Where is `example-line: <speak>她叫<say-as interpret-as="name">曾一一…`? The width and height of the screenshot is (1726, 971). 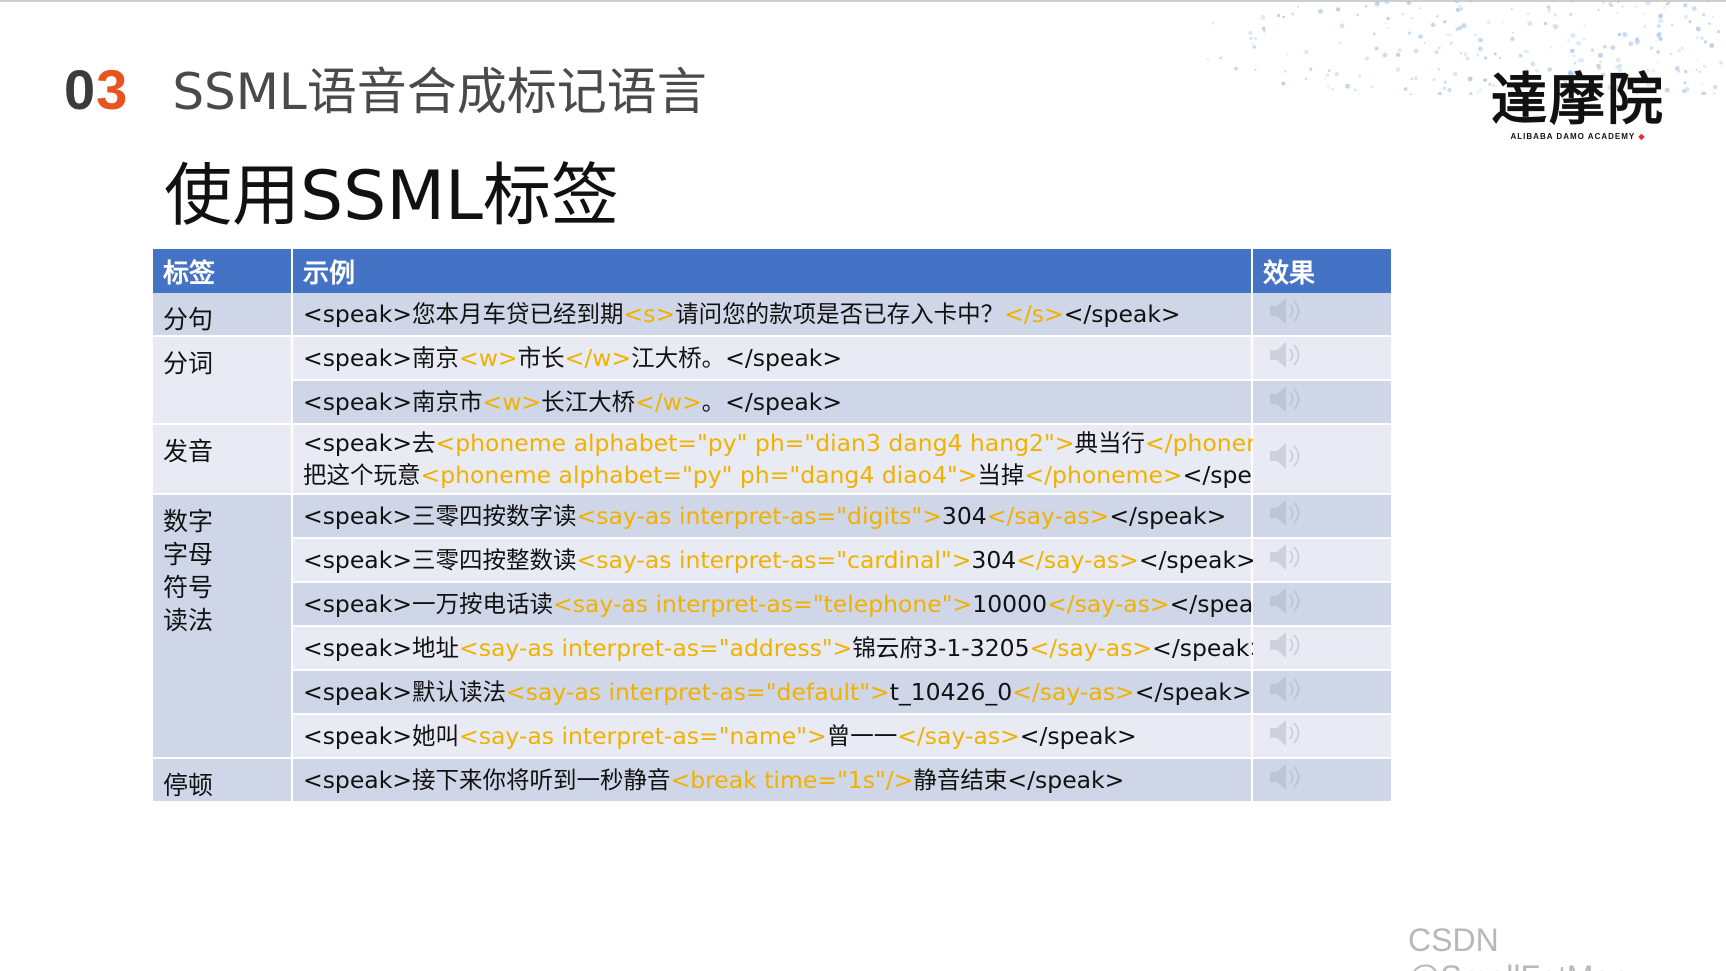
example-line: <speak>她叫<say-as interpret-as="name">曾一一… is located at coordinates (772, 736).